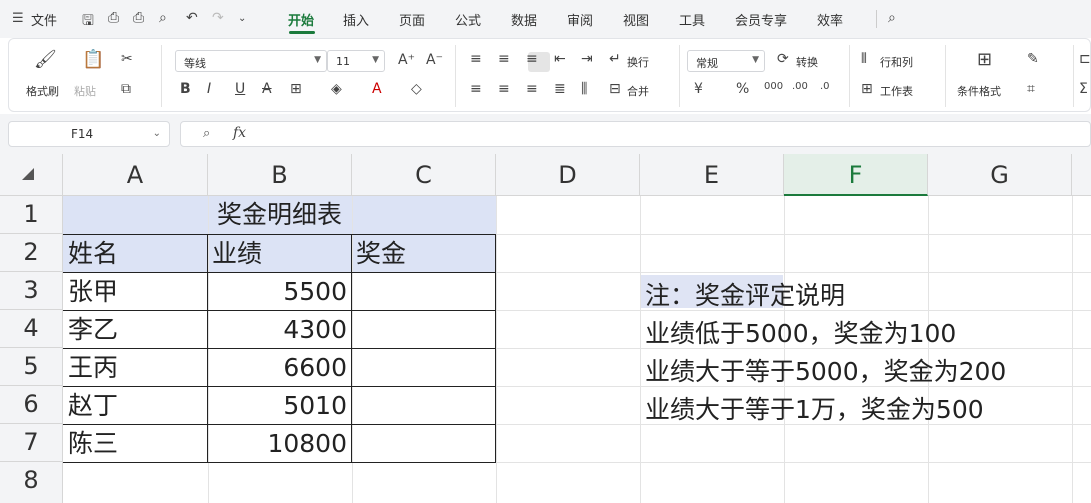 The width and height of the screenshot is (1091, 503). I want to click on wrap-text-button: 换行, so click(638, 62).